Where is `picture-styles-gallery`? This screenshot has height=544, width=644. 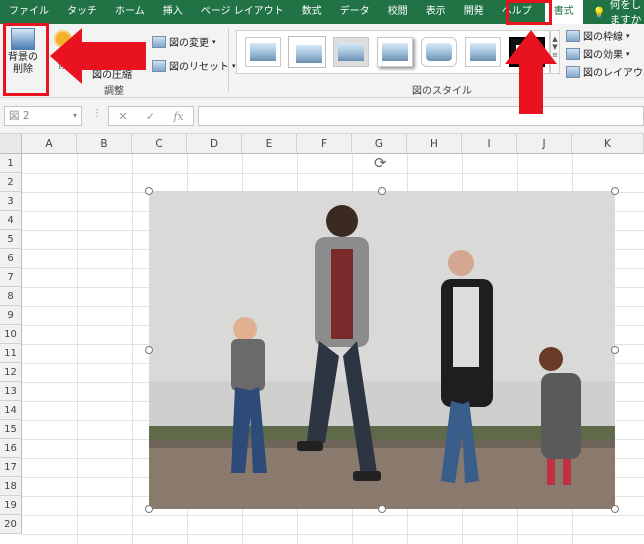 picture-styles-gallery is located at coordinates (393, 52).